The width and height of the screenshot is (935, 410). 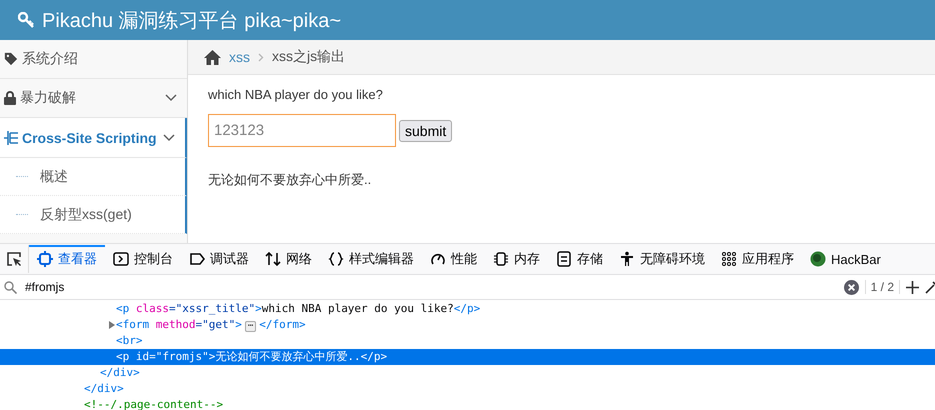 What do you see at coordinates (845, 259) in the screenshot?
I see `devtools-tab: HackBar` at bounding box center [845, 259].